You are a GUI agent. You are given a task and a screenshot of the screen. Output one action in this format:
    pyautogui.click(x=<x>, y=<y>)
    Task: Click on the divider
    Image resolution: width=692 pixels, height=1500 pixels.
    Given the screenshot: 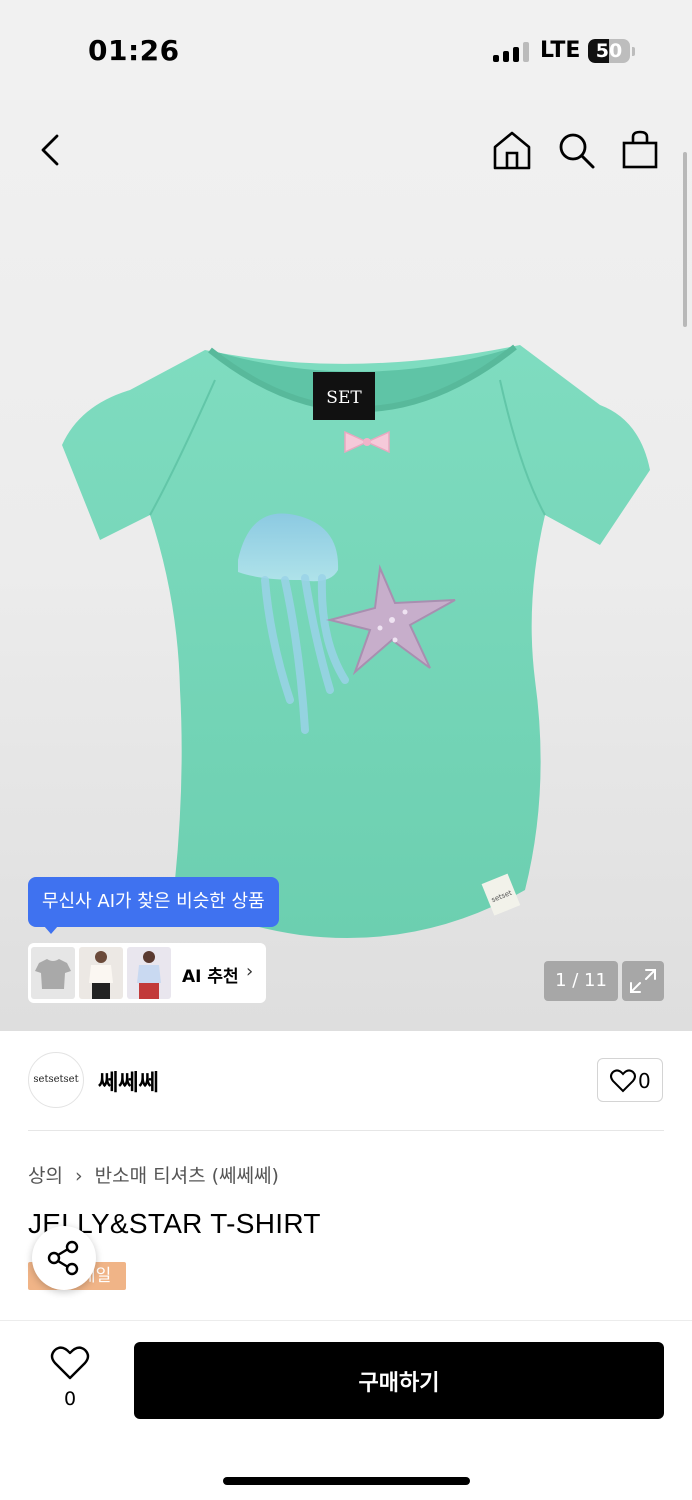 What is the action you would take?
    pyautogui.click(x=346, y=1130)
    